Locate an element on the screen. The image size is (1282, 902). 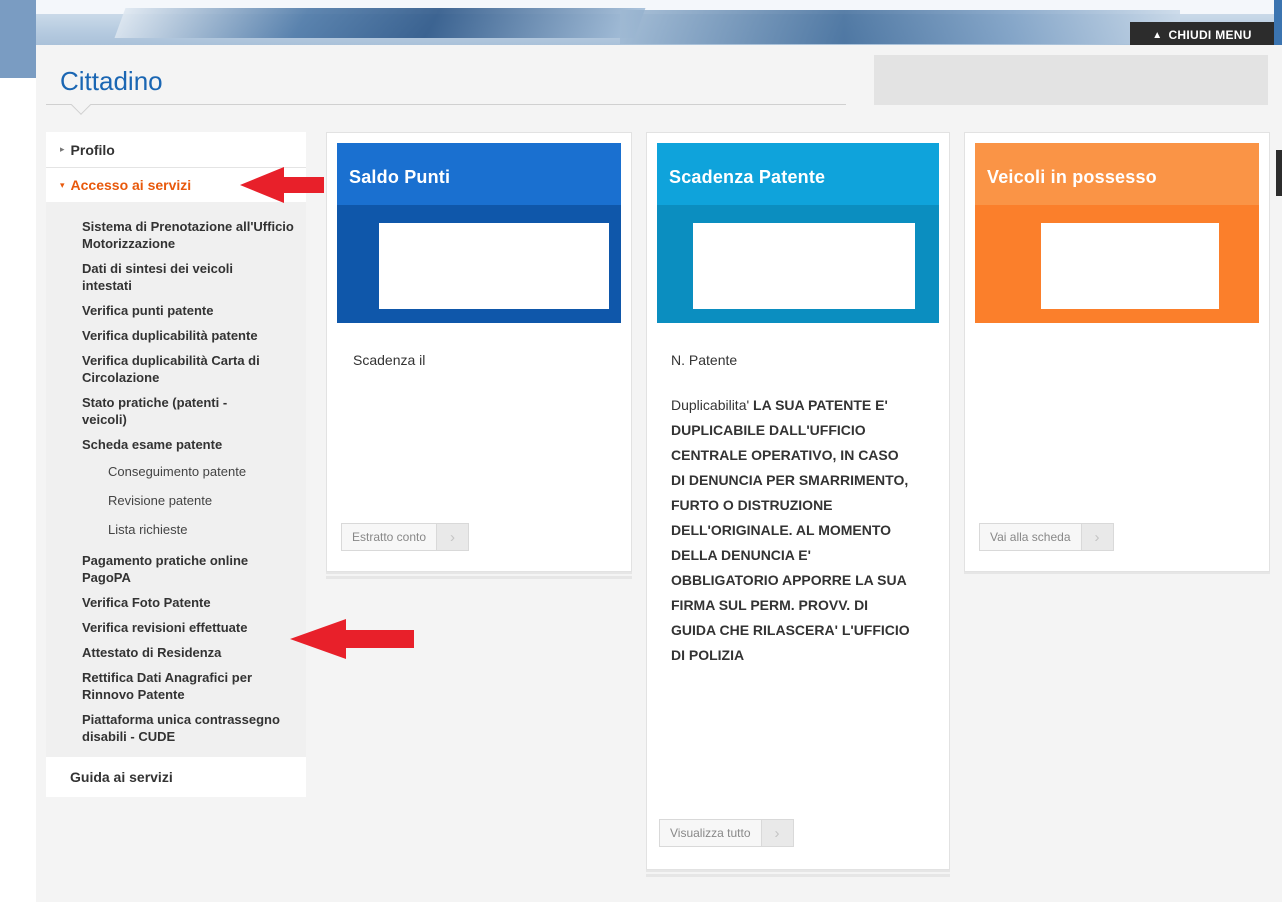
visualizza-tutto-button: Visualizza tutto › is located at coordinates (726, 833).